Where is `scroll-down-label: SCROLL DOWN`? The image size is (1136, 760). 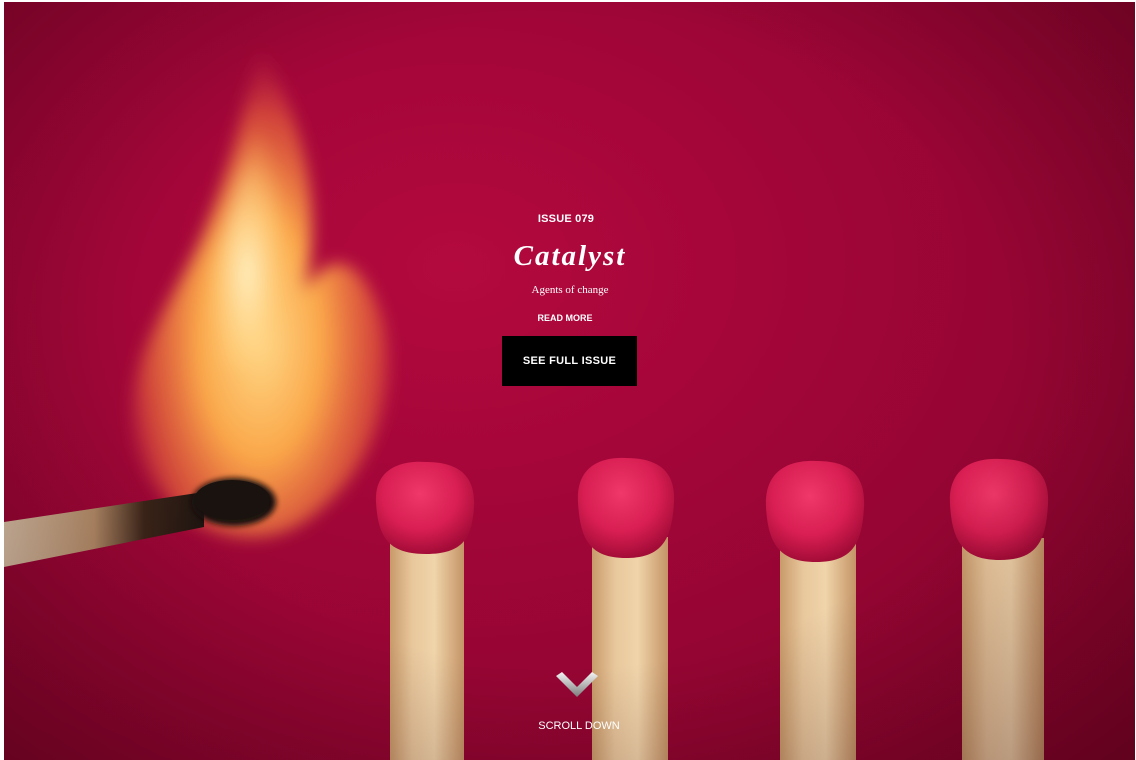 scroll-down-label: SCROLL DOWN is located at coordinates (579, 726).